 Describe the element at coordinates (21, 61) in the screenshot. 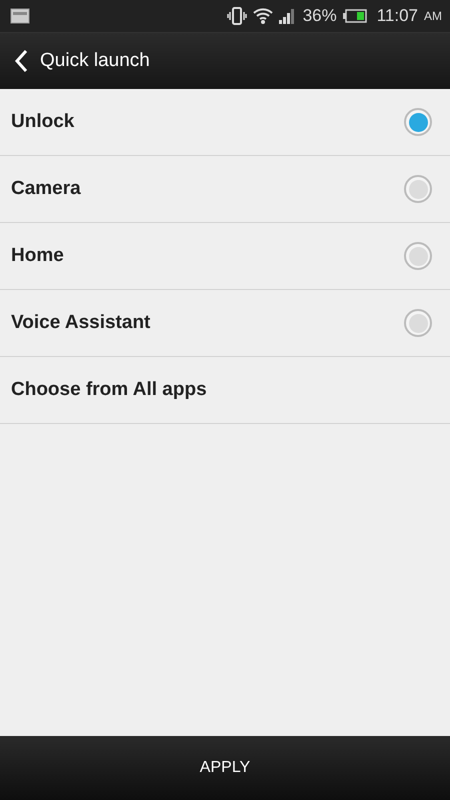

I see `back-icon` at that location.